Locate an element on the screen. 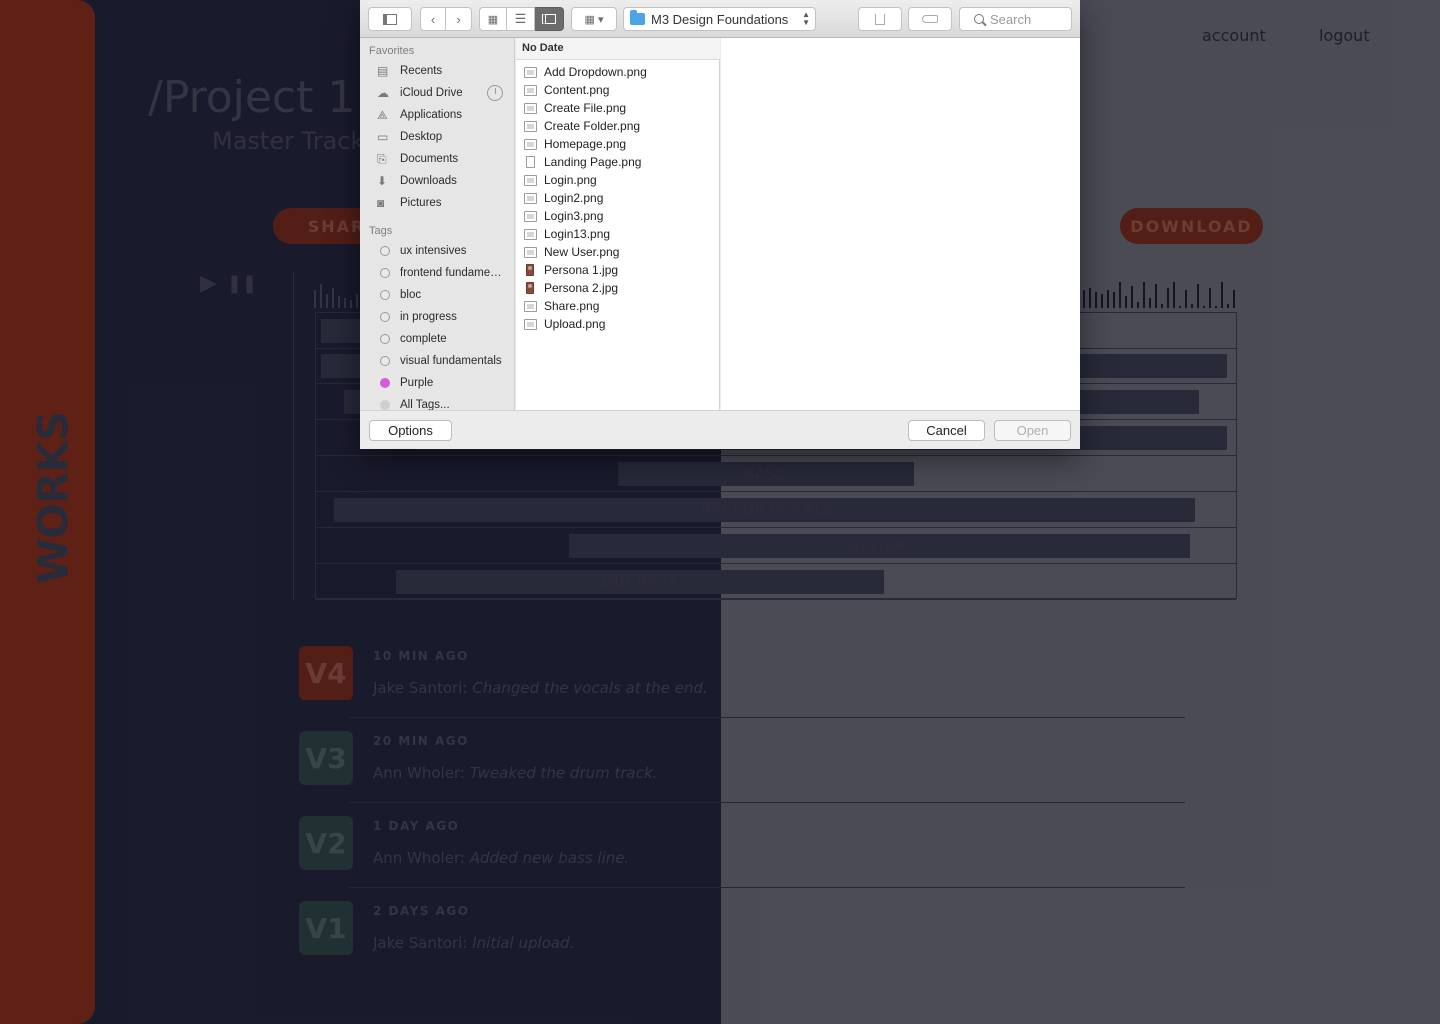  tags-heading: Tags is located at coordinates (381, 231).